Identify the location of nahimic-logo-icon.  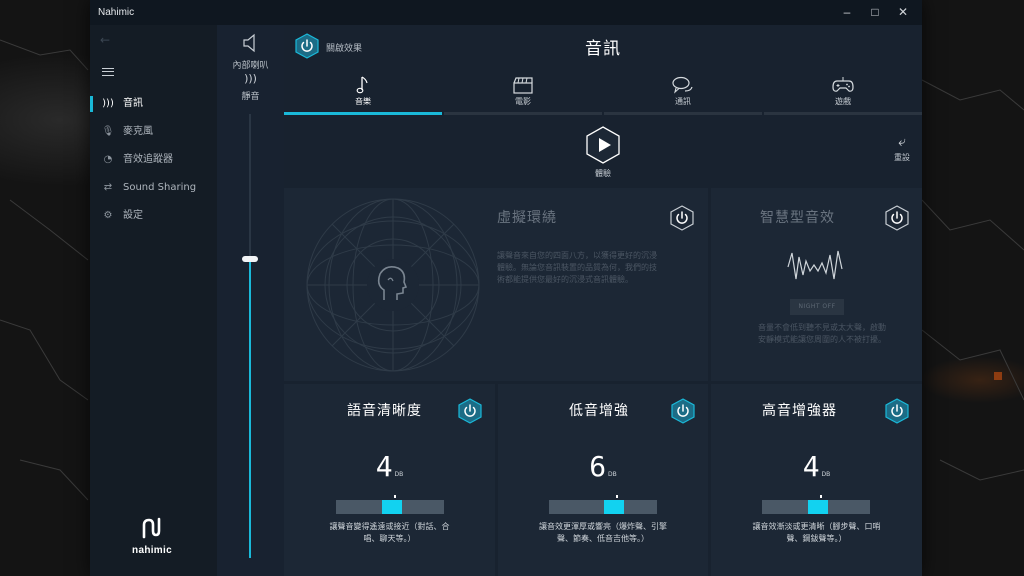
(151, 528).